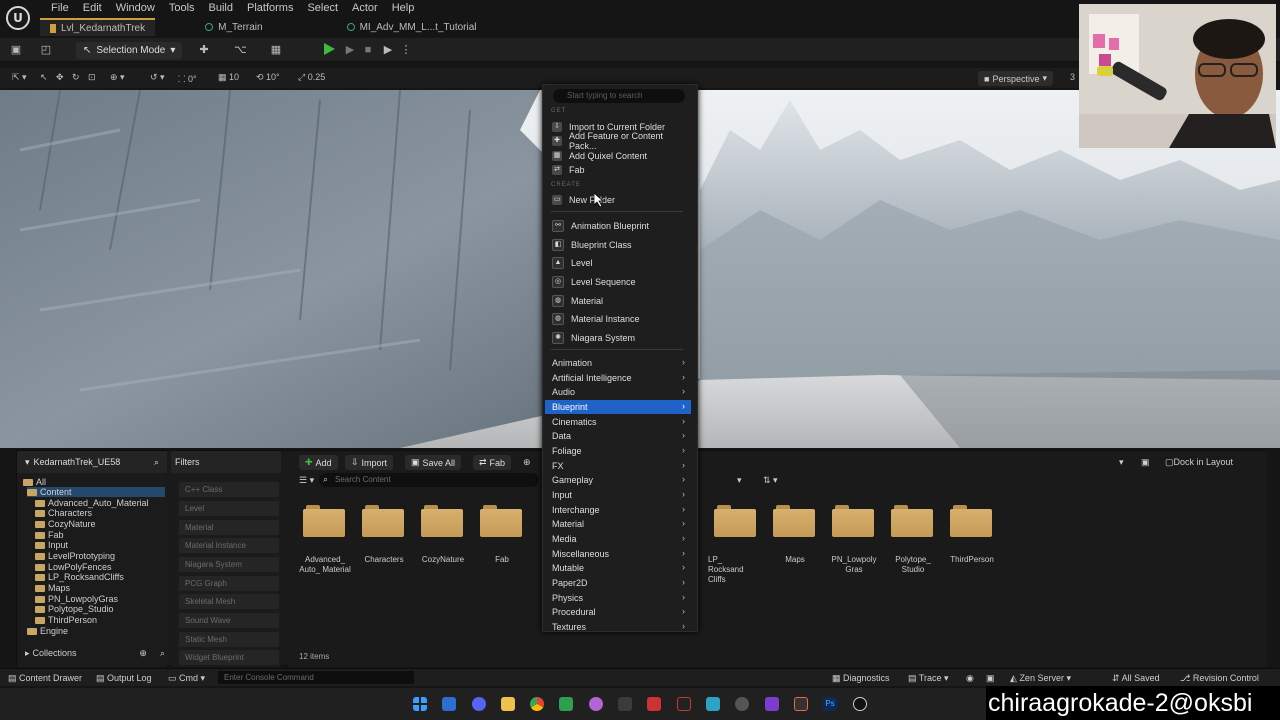  Describe the element at coordinates (684, 704) in the screenshot. I see `acrobat-icon` at that location.